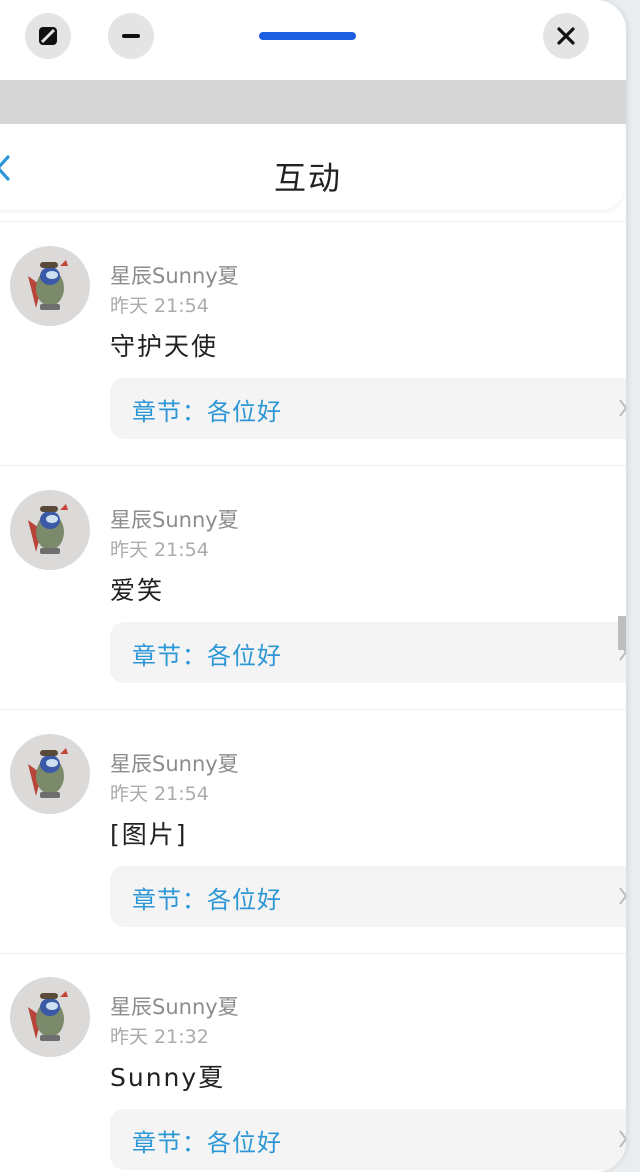 The image size is (640, 1172). What do you see at coordinates (313, 102) in the screenshot?
I see `status-bar-placeholder` at bounding box center [313, 102].